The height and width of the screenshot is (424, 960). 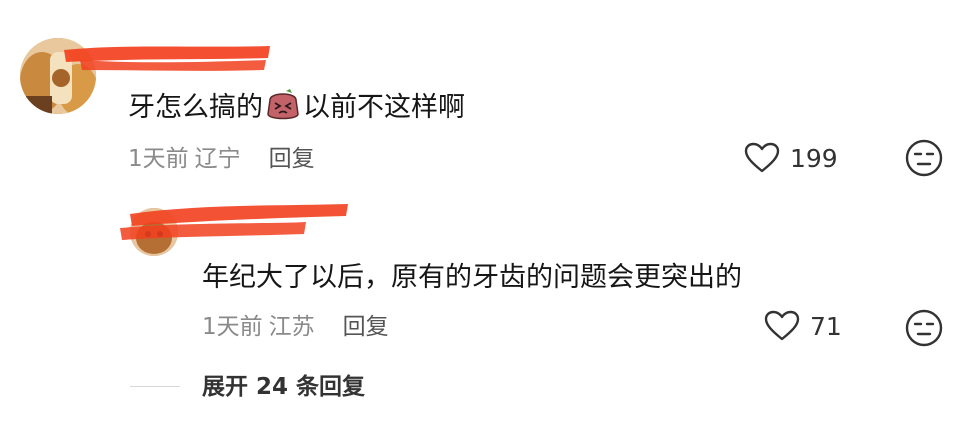 I want to click on reply-location: 江苏, so click(x=291, y=327).